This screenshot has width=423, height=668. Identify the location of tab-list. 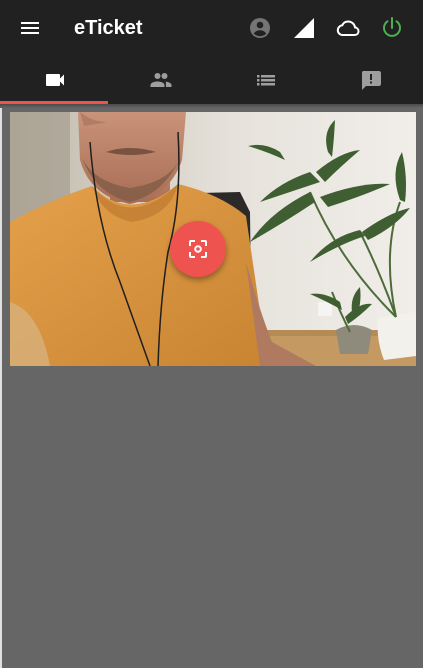
(266, 80).